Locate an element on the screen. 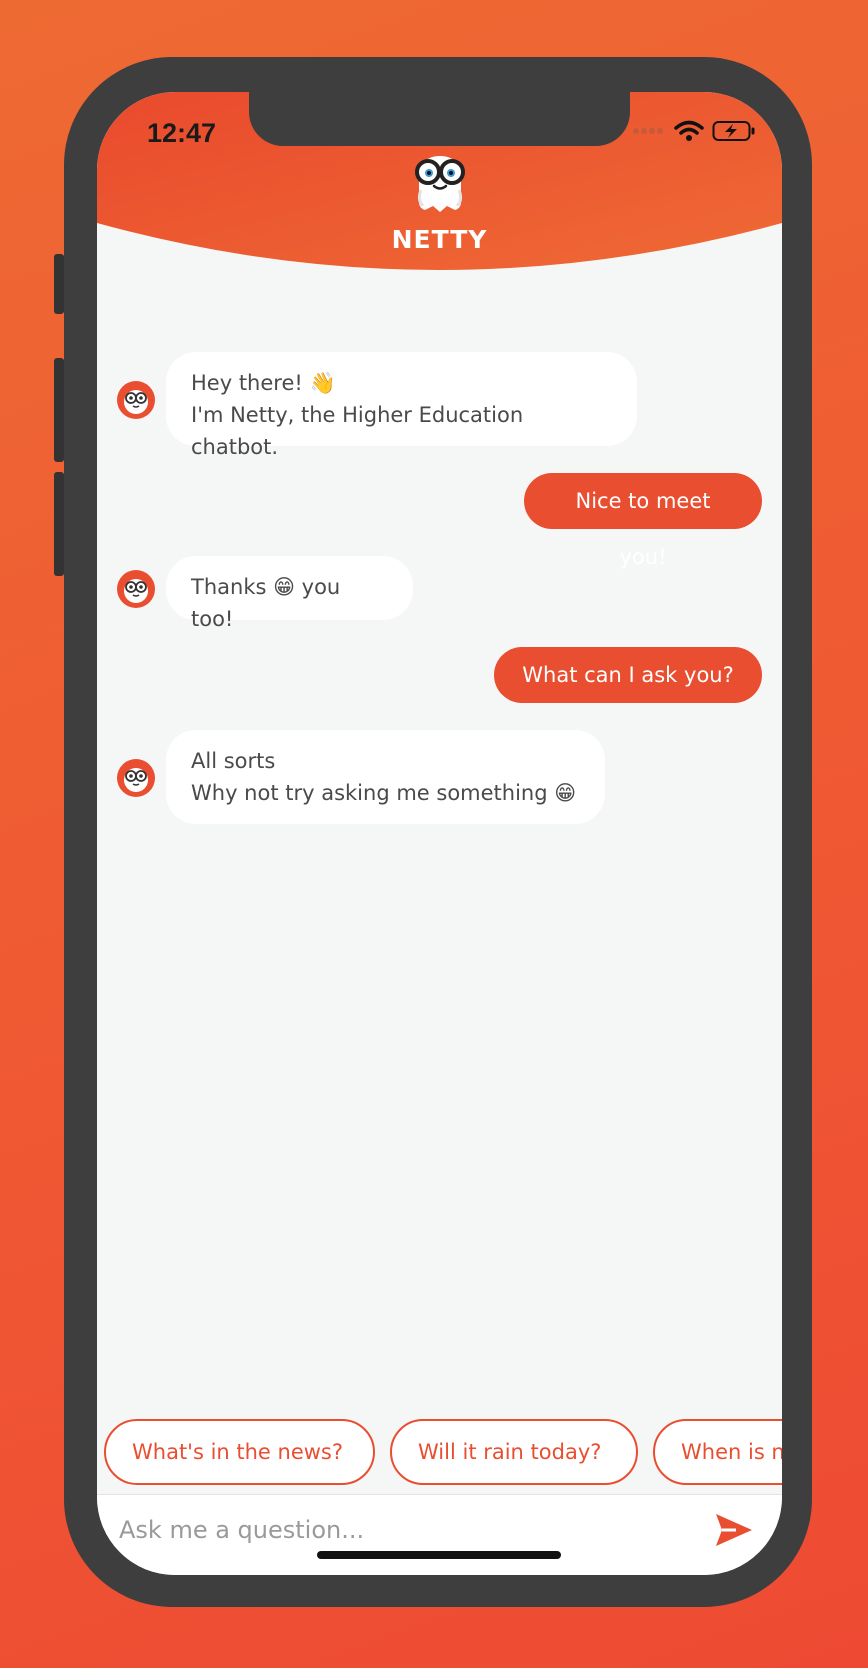  mute-switch is located at coordinates (59, 284).